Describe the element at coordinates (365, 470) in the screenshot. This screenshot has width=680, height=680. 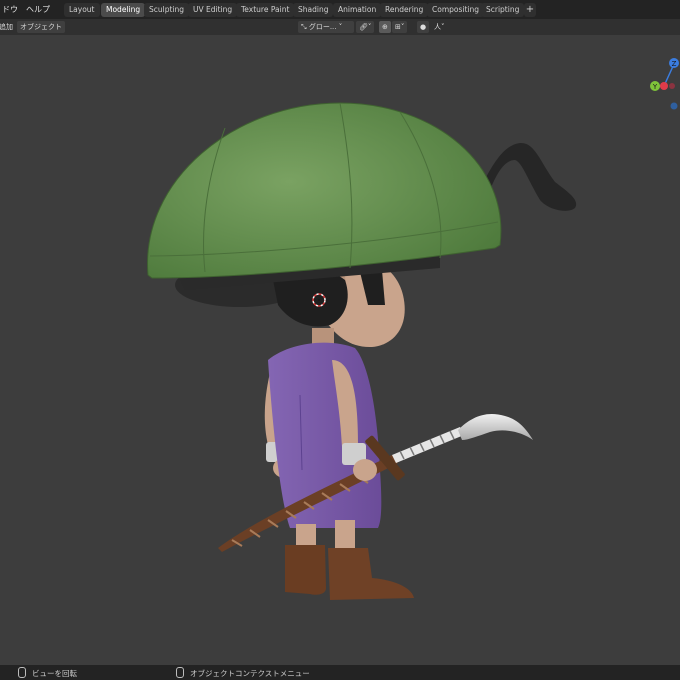
I see `front-hand` at that location.